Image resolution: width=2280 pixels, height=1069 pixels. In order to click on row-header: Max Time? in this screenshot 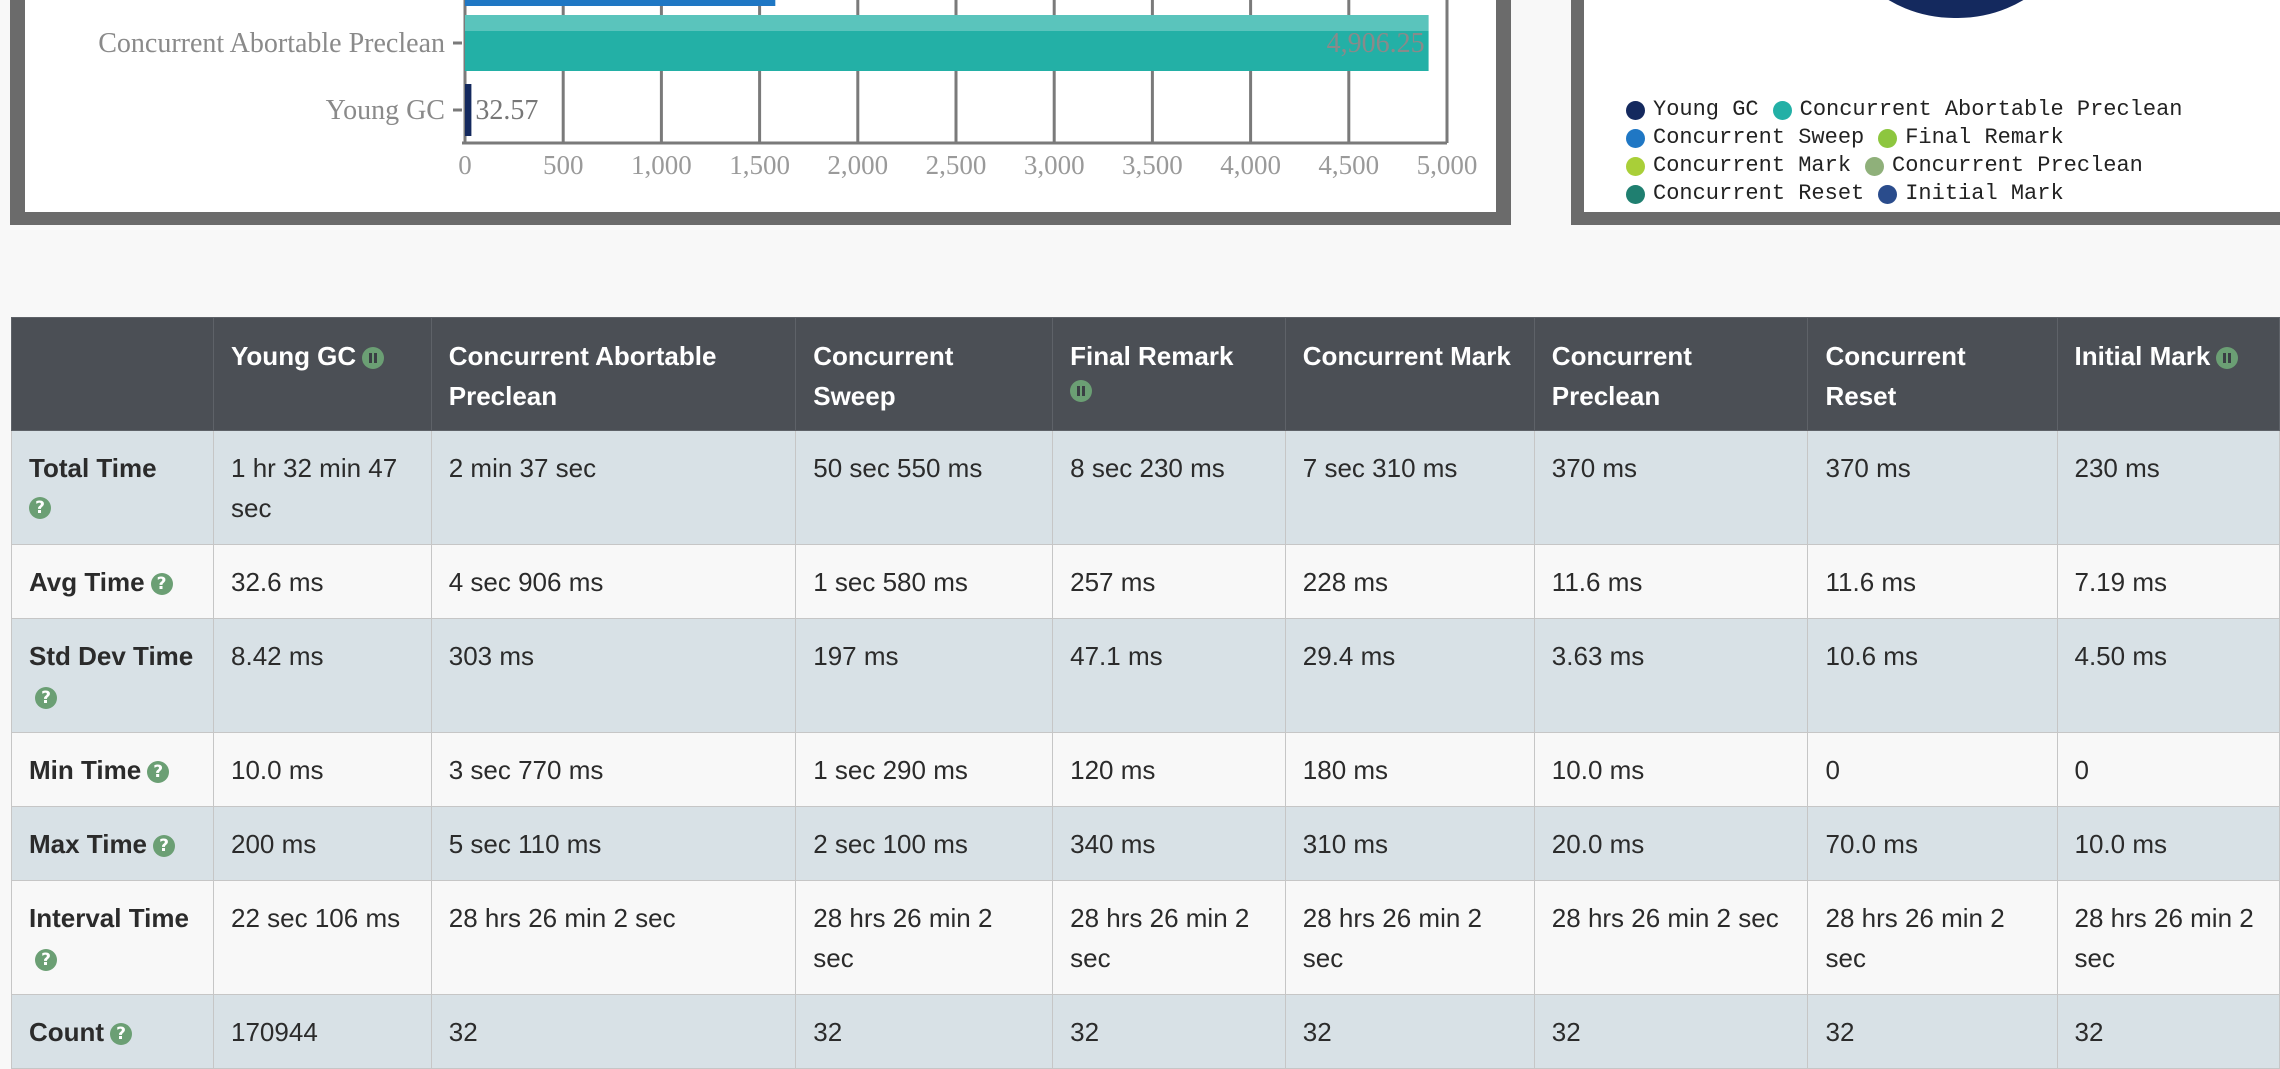, I will do `click(112, 843)`.